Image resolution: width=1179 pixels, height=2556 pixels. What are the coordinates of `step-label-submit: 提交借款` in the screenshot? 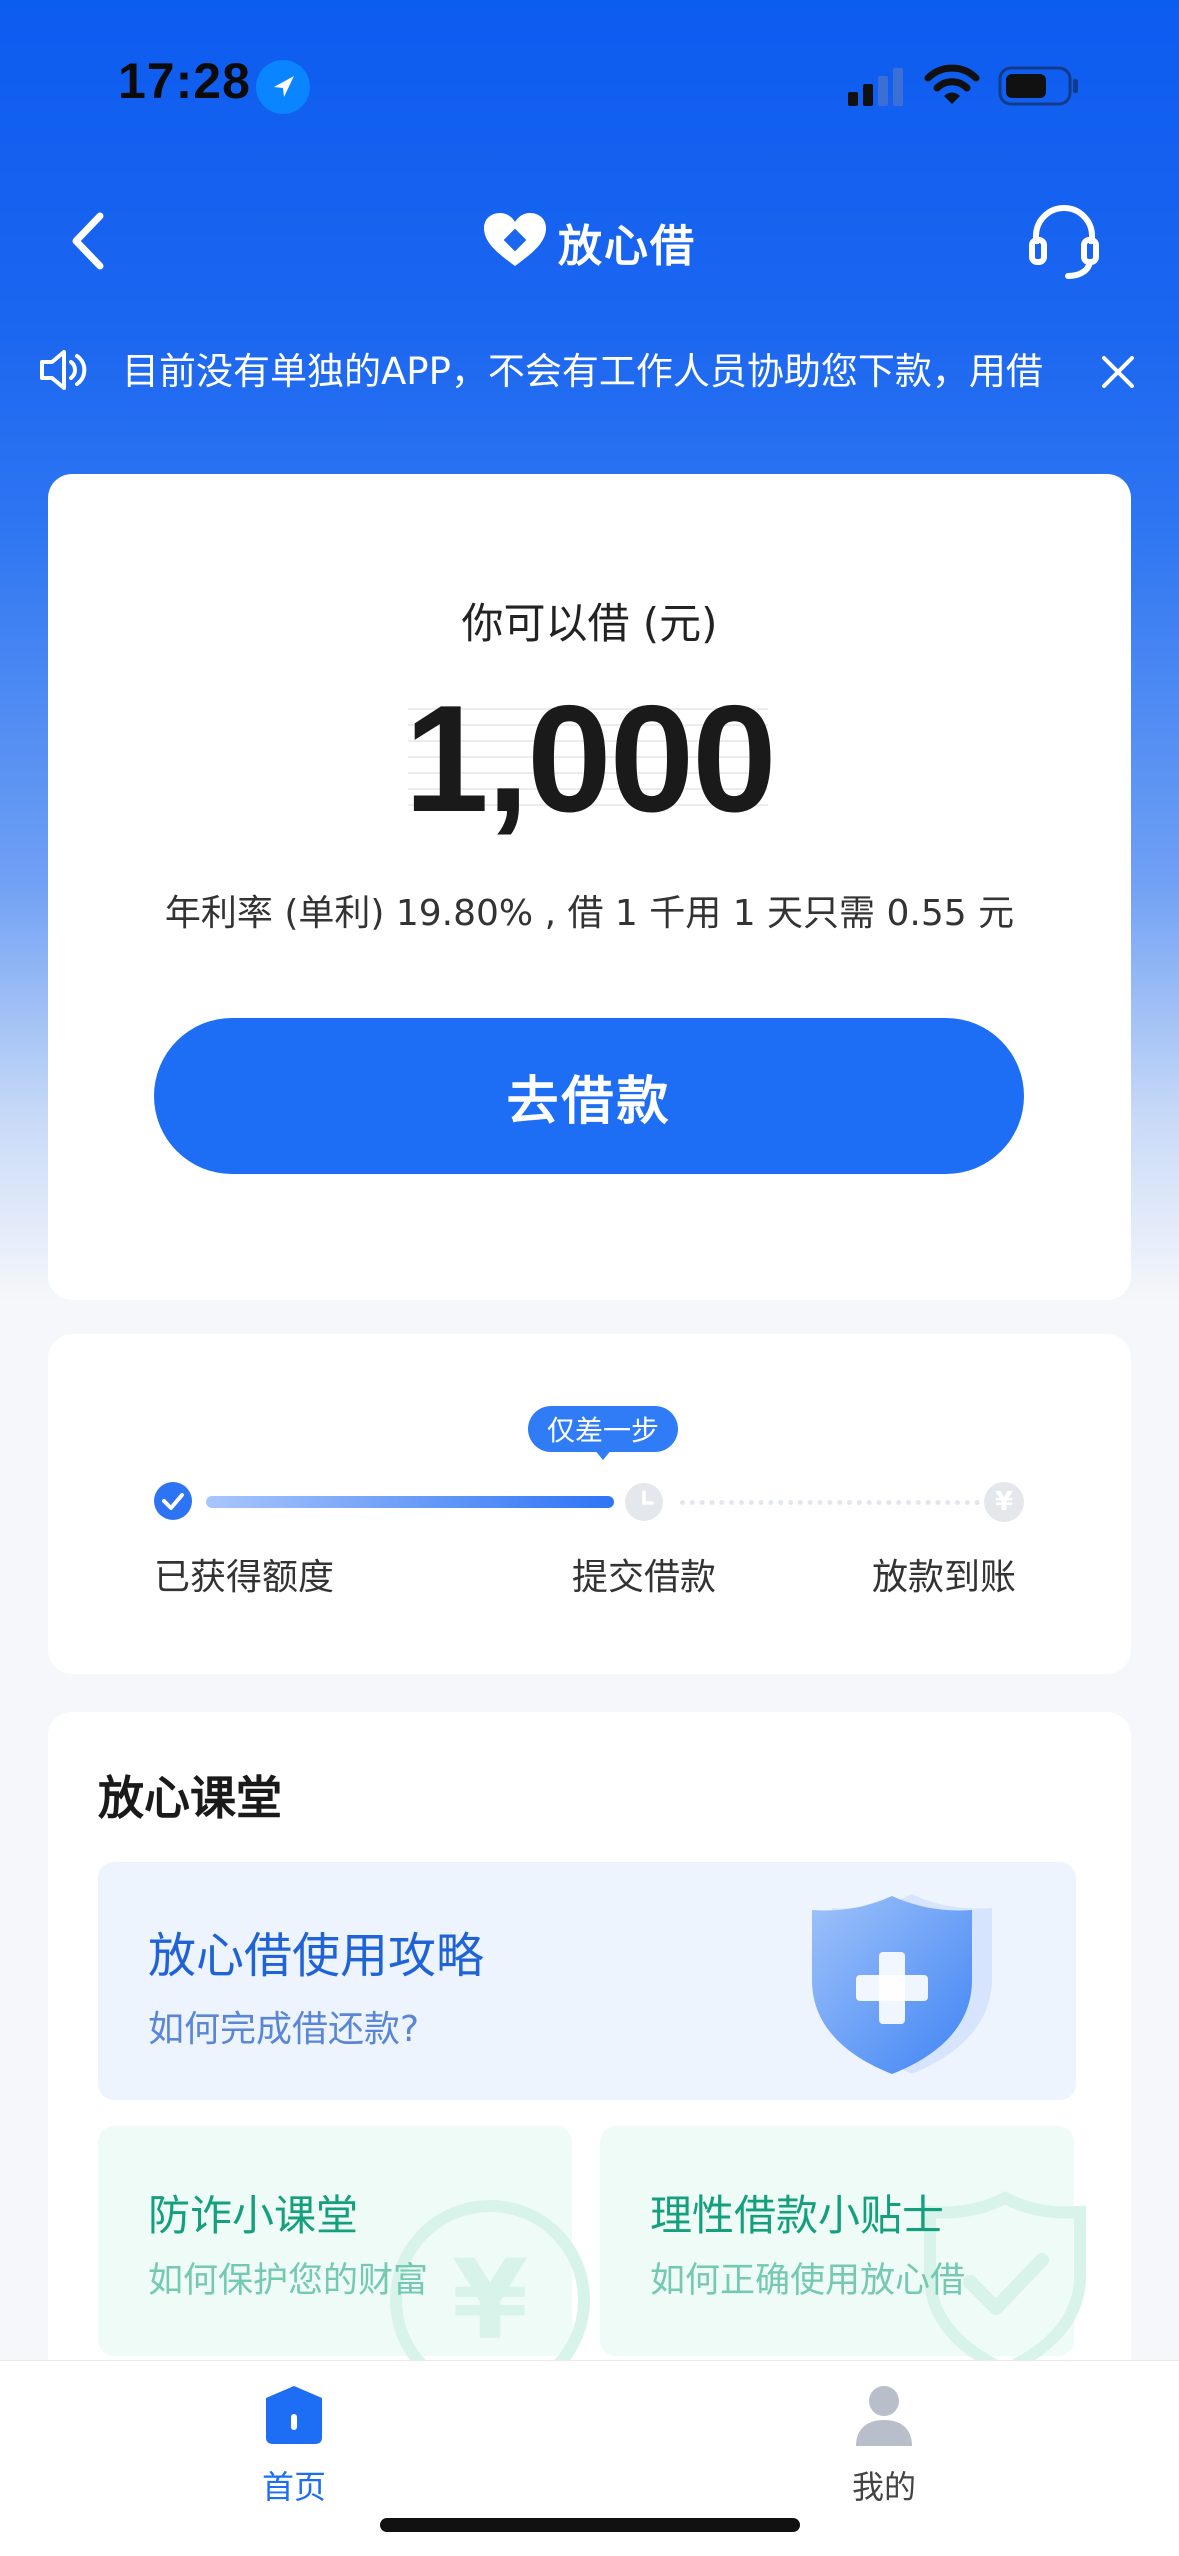 It's located at (644, 1577).